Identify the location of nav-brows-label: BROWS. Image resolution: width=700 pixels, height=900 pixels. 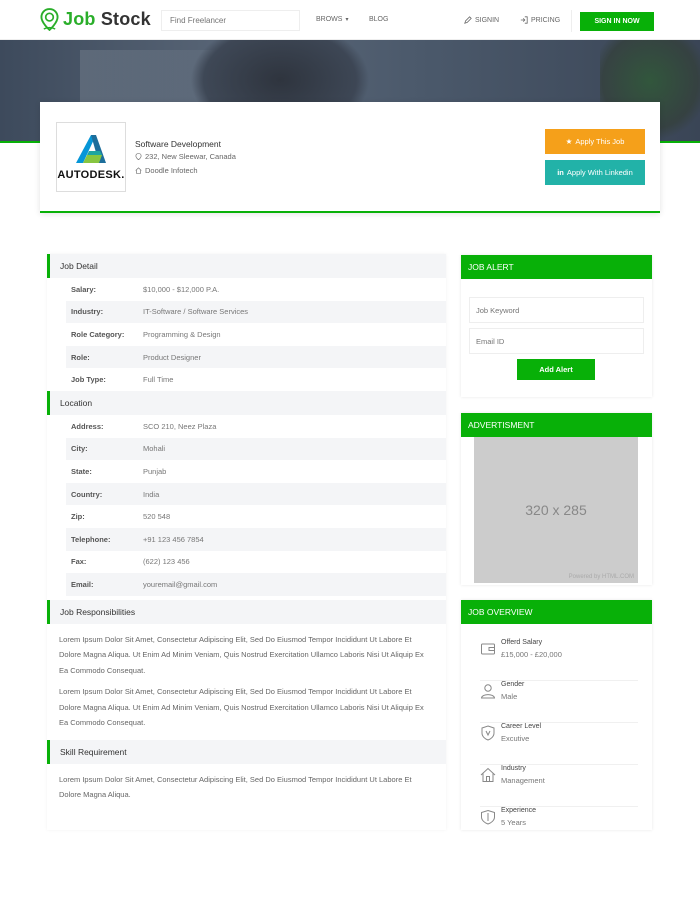
(329, 19).